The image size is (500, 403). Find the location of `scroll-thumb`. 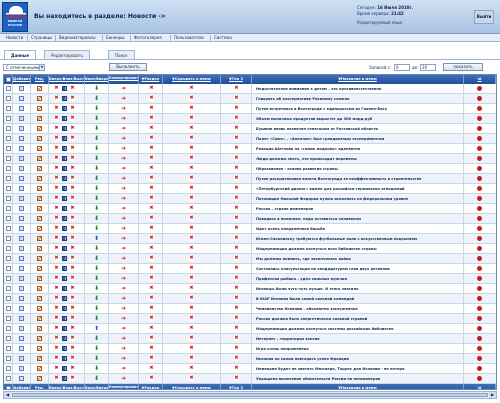

scroll-thumb is located at coordinates (250, 395).